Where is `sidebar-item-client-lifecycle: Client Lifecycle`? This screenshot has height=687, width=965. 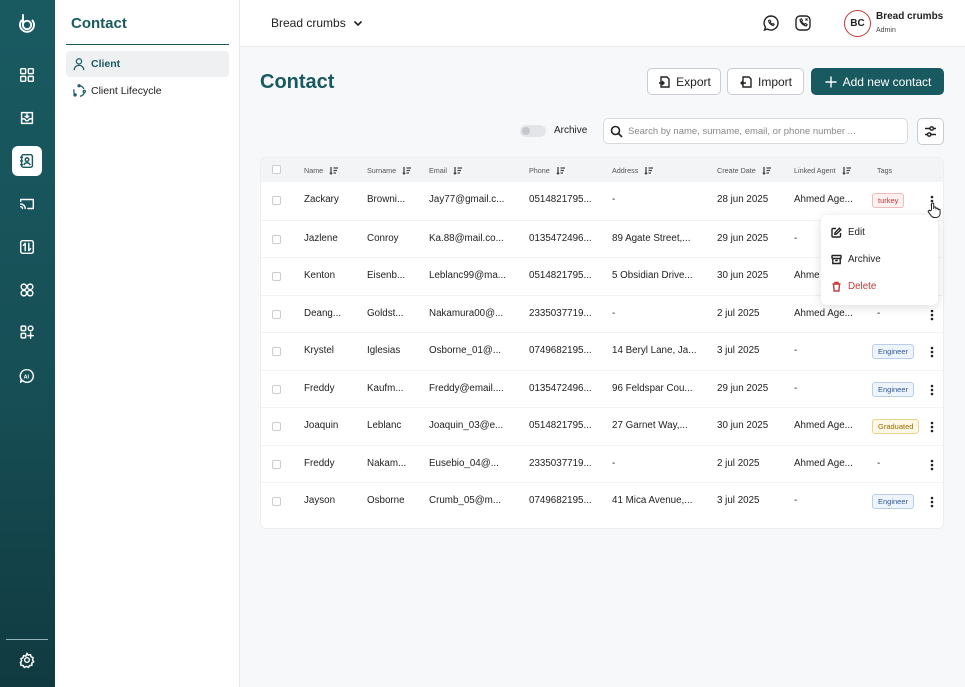
sidebar-item-client-lifecycle: Client Lifecycle is located at coordinates (147, 91).